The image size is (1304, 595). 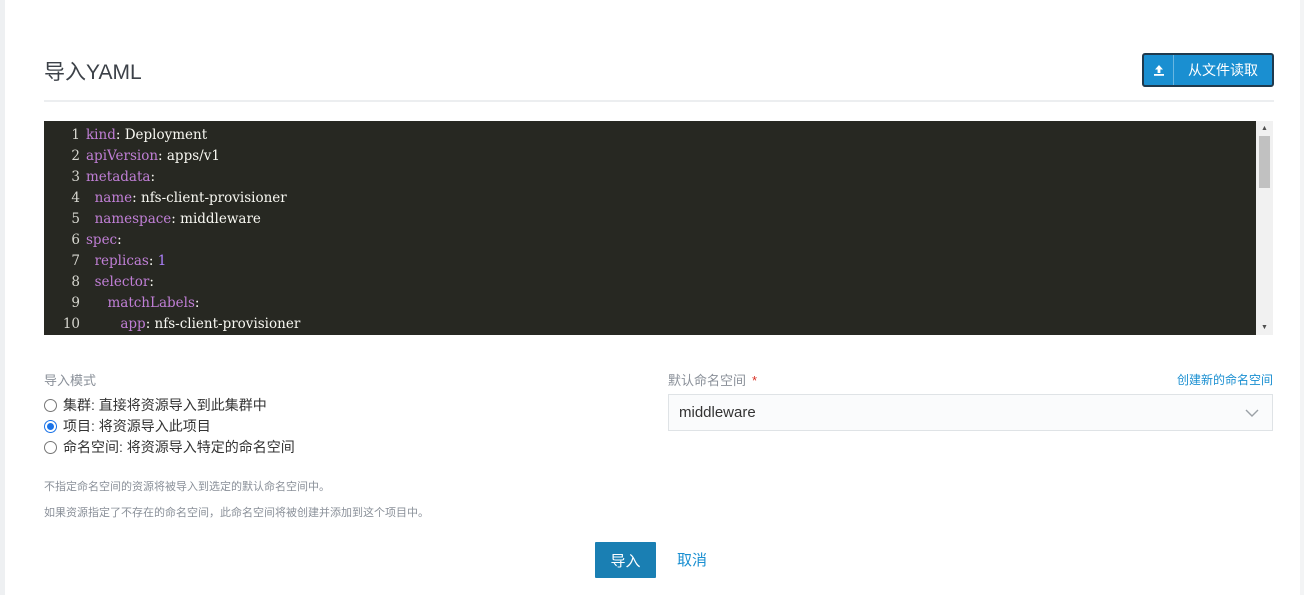 I want to click on line-number: 4, so click(x=75, y=198).